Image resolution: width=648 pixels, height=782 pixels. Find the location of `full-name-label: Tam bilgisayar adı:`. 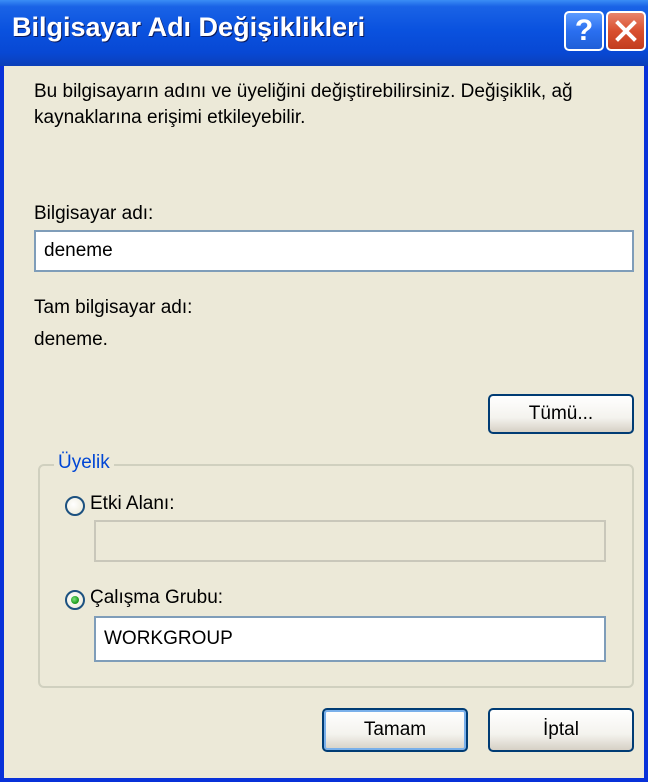

full-name-label: Tam bilgisayar adı: is located at coordinates (113, 307).